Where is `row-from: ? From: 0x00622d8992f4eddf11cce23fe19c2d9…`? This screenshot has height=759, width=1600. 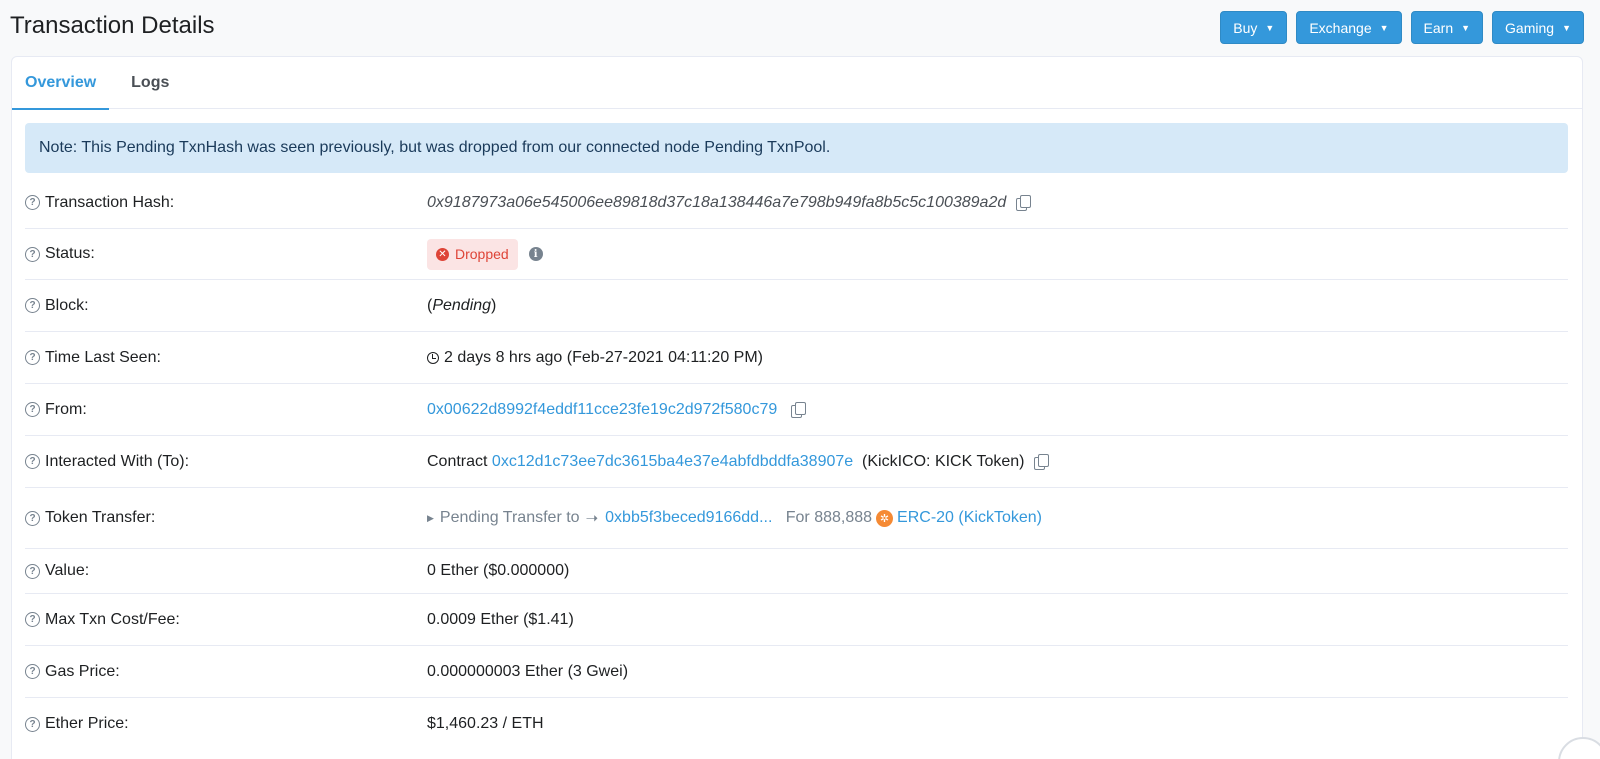 row-from: ? From: 0x00622d8992f4eddf11cce23fe19c2d9… is located at coordinates (796, 410).